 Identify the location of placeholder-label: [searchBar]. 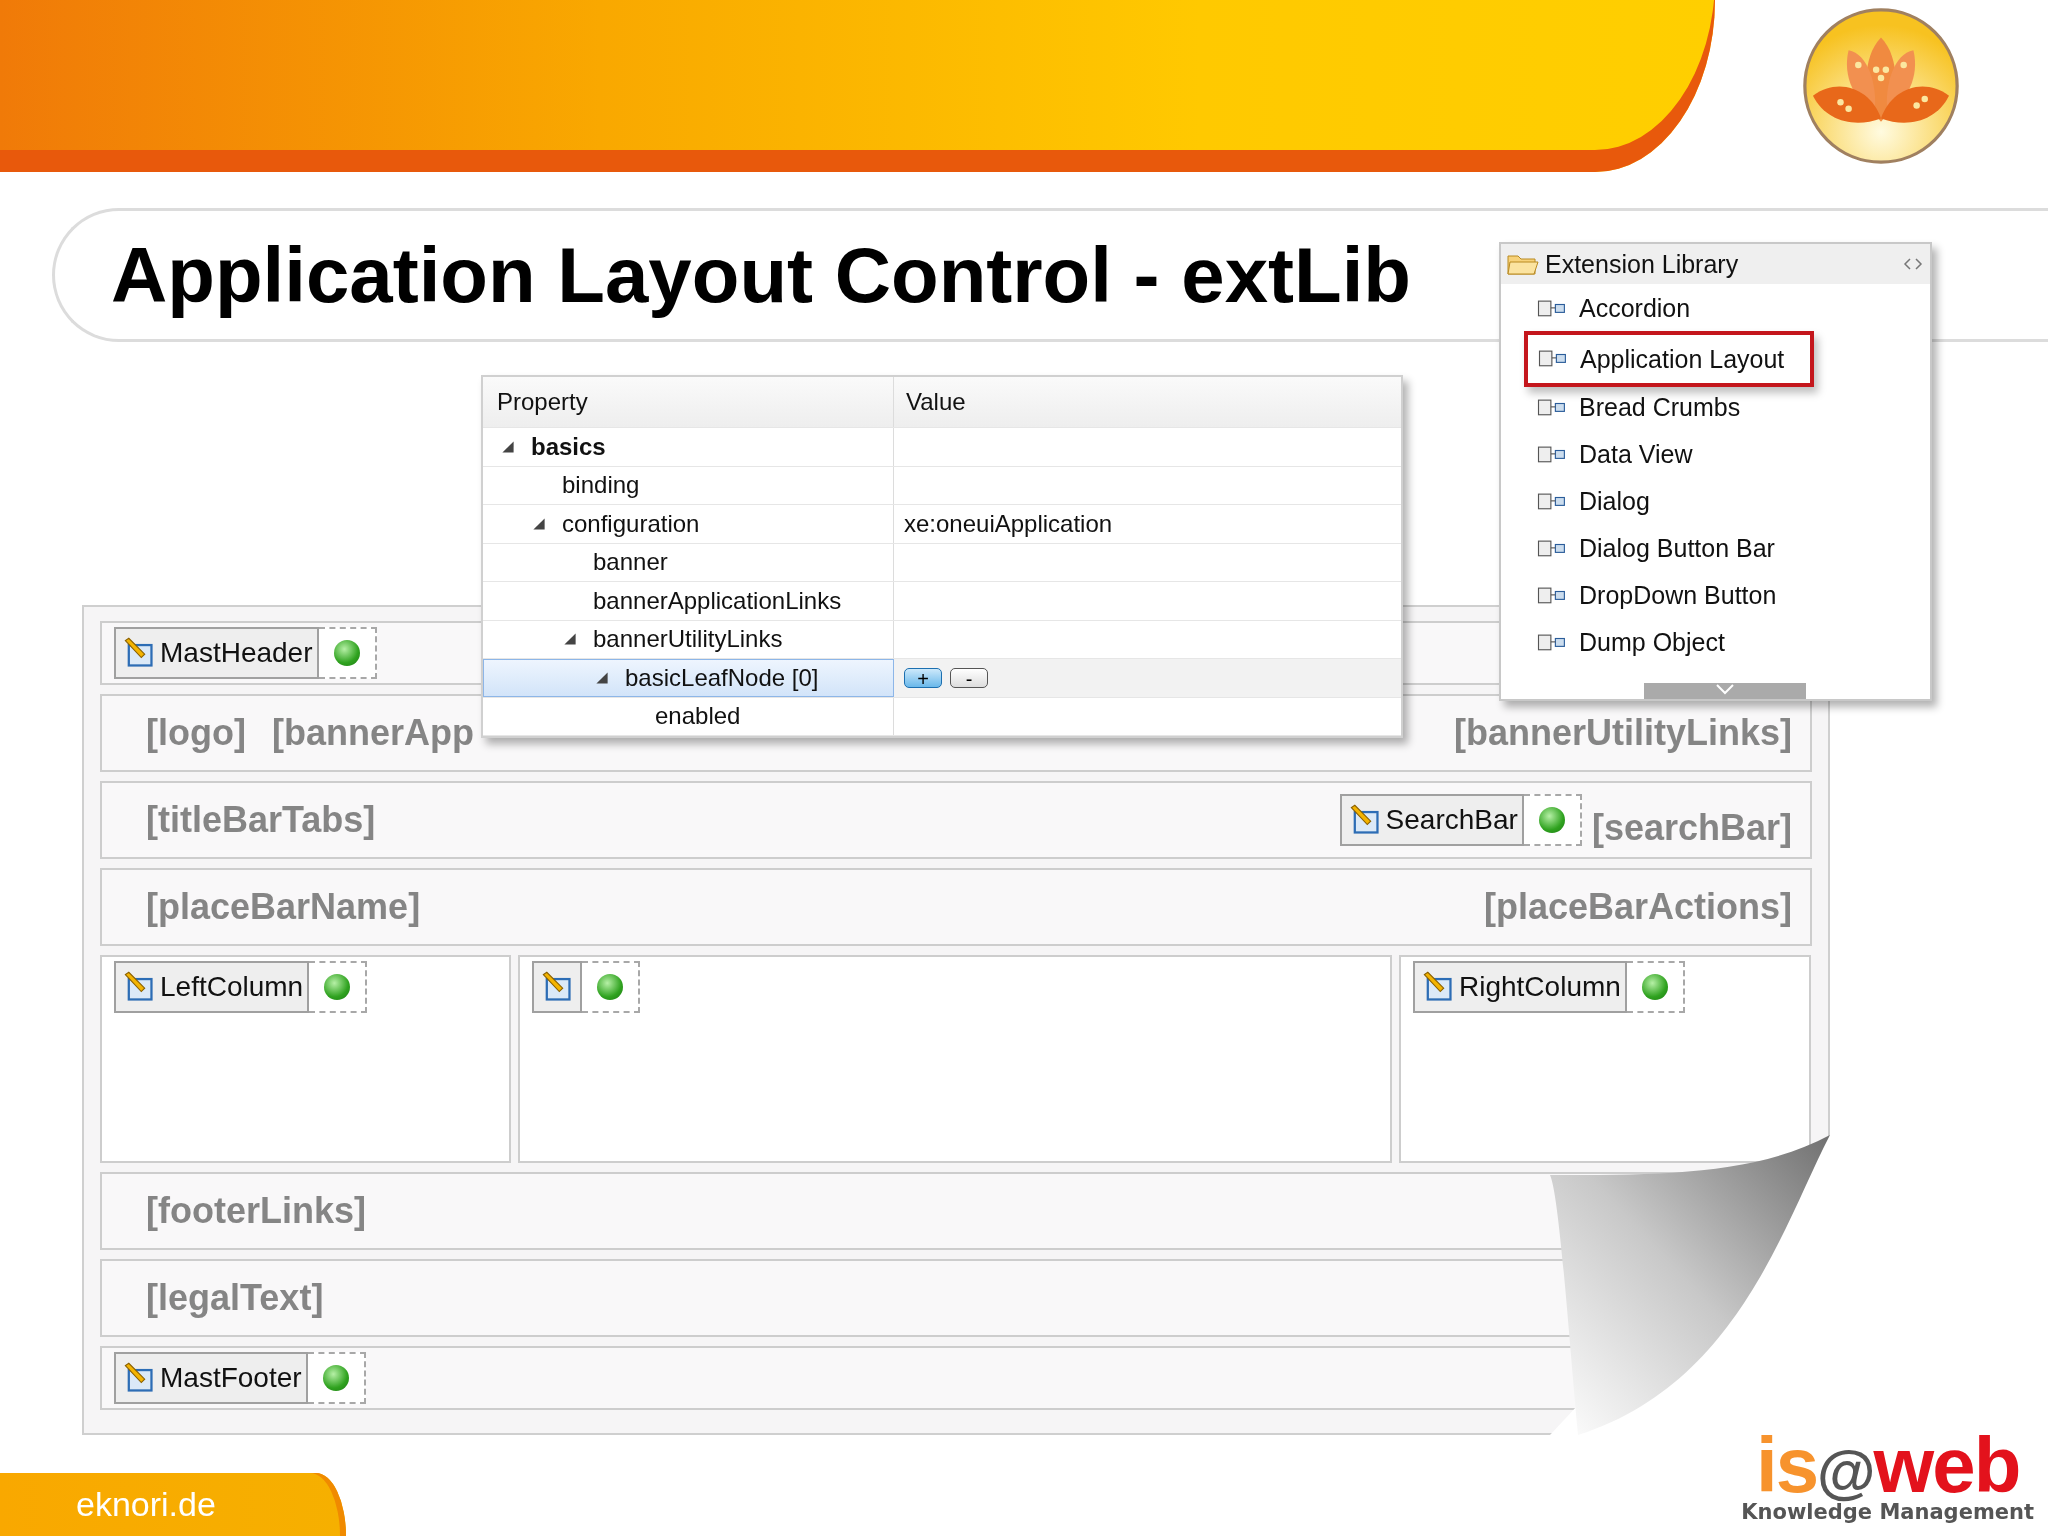
(1691, 828).